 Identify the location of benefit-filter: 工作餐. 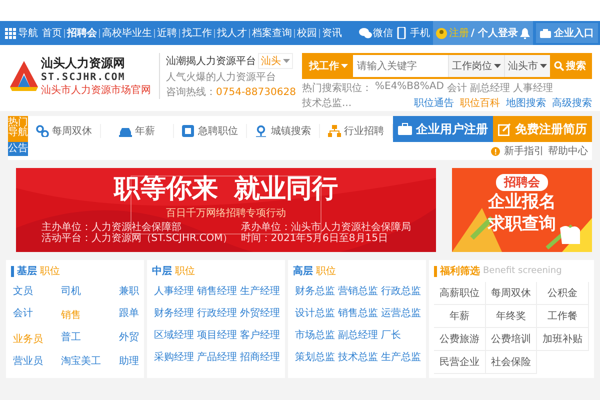
(563, 316).